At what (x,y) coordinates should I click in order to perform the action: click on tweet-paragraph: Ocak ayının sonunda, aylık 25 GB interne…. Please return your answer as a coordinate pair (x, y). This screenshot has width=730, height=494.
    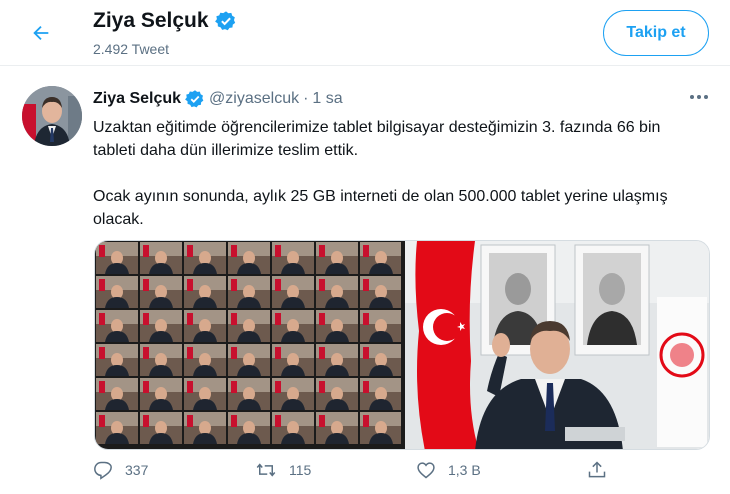
    Looking at the image, I should click on (380, 208).